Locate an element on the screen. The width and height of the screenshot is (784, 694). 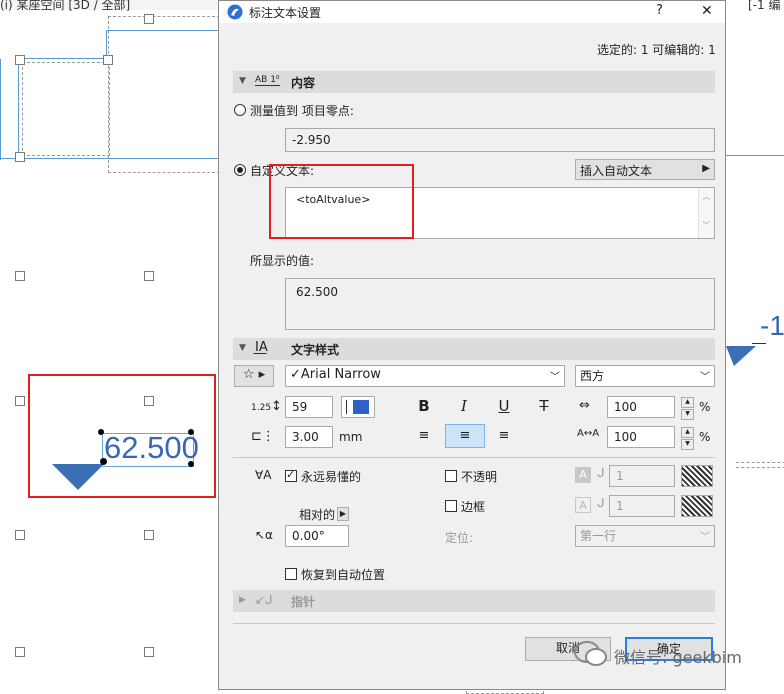
restore-auto-position-checkbox is located at coordinates (291, 574).